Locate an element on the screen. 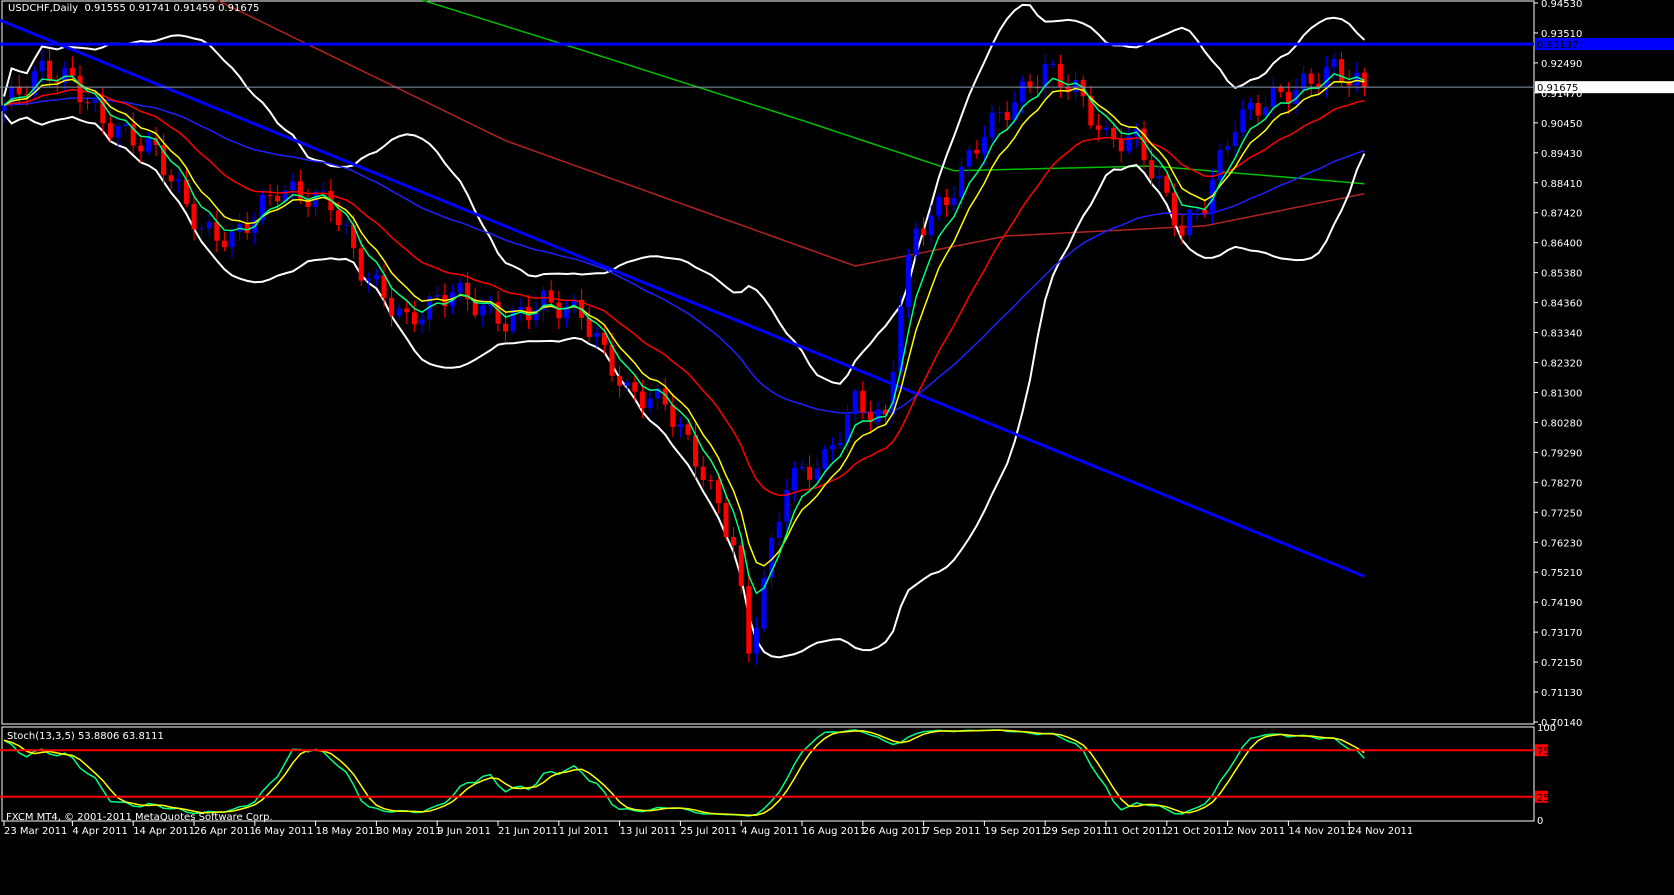 This screenshot has width=1674, height=895. price-tick-label: 0.74190 is located at coordinates (1561, 603).